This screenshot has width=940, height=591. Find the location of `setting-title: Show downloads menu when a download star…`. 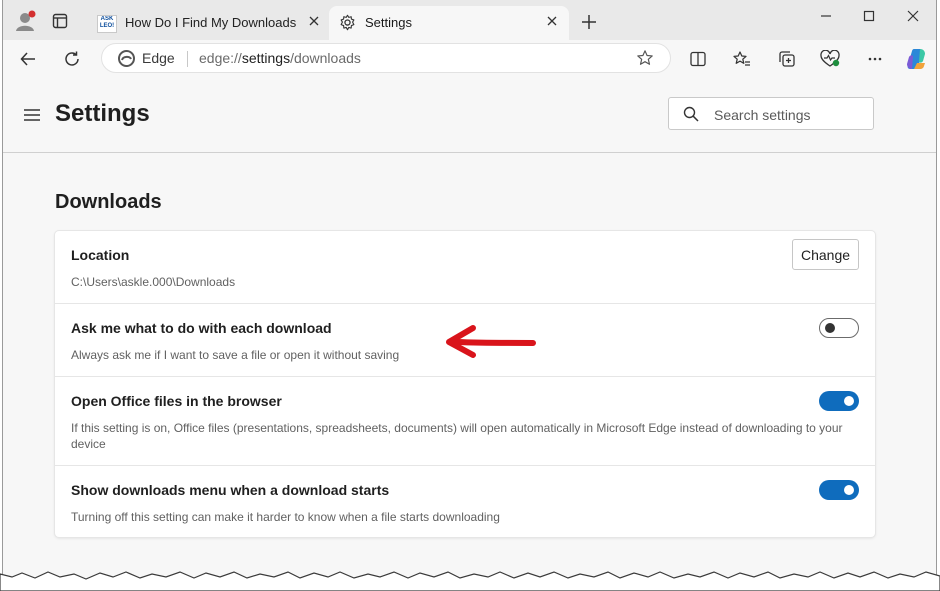

setting-title: Show downloads menu when a download star… is located at coordinates (230, 490).